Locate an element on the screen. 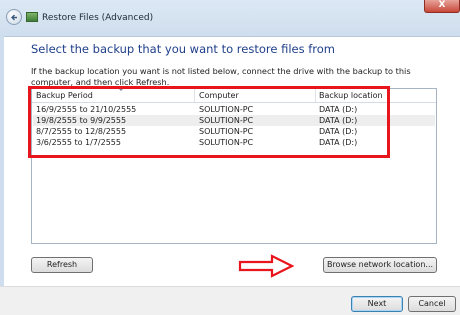  next-button: Next is located at coordinates (377, 304).